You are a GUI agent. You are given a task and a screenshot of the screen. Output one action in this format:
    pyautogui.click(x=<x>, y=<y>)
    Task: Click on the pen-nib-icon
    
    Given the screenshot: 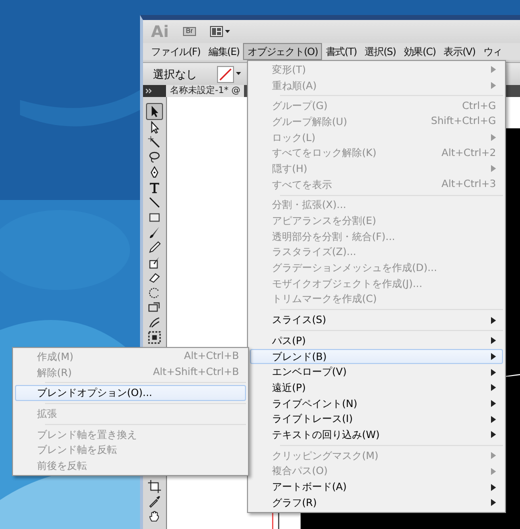 What is the action you would take?
    pyautogui.click(x=154, y=172)
    